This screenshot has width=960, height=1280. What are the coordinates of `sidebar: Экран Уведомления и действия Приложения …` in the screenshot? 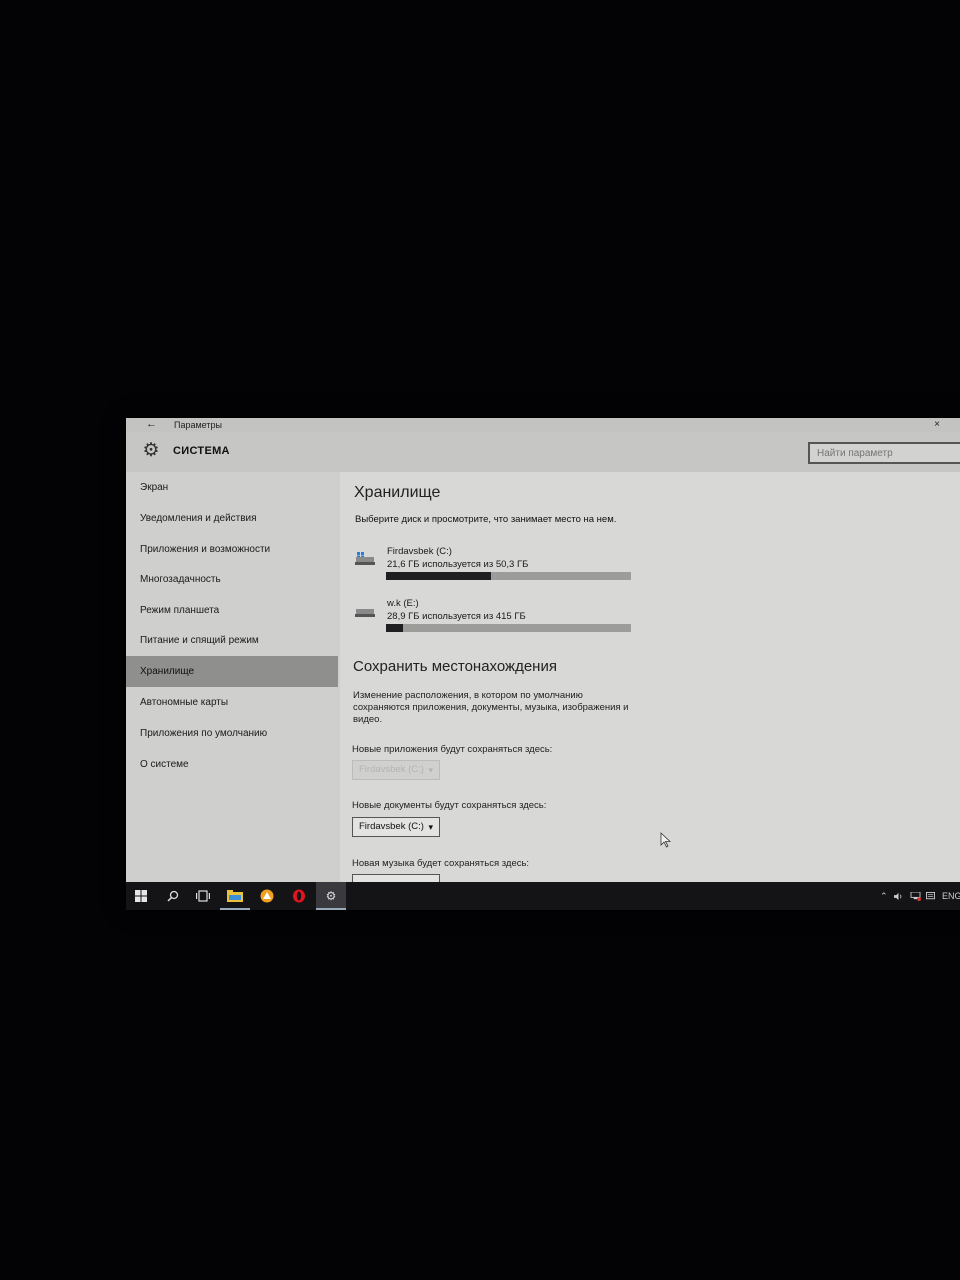 It's located at (233, 677).